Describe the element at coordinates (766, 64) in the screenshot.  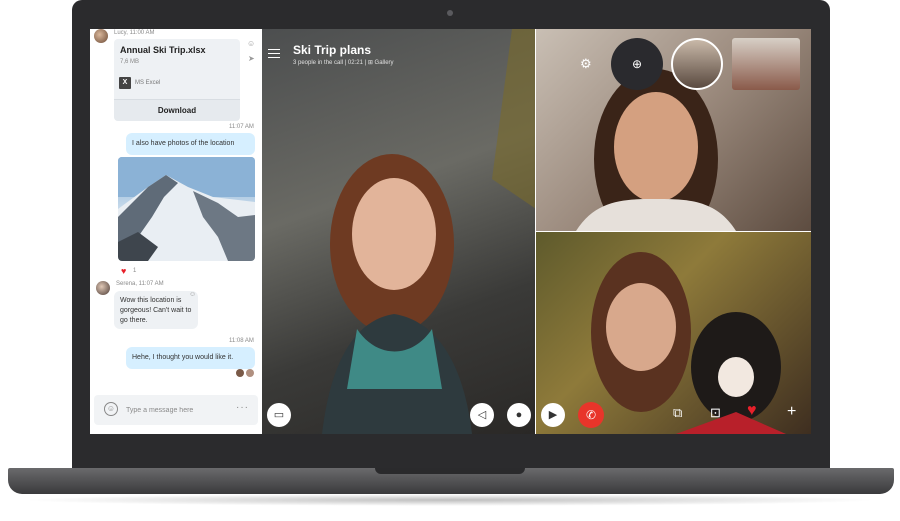
I see `self-view-thumbnail` at that location.